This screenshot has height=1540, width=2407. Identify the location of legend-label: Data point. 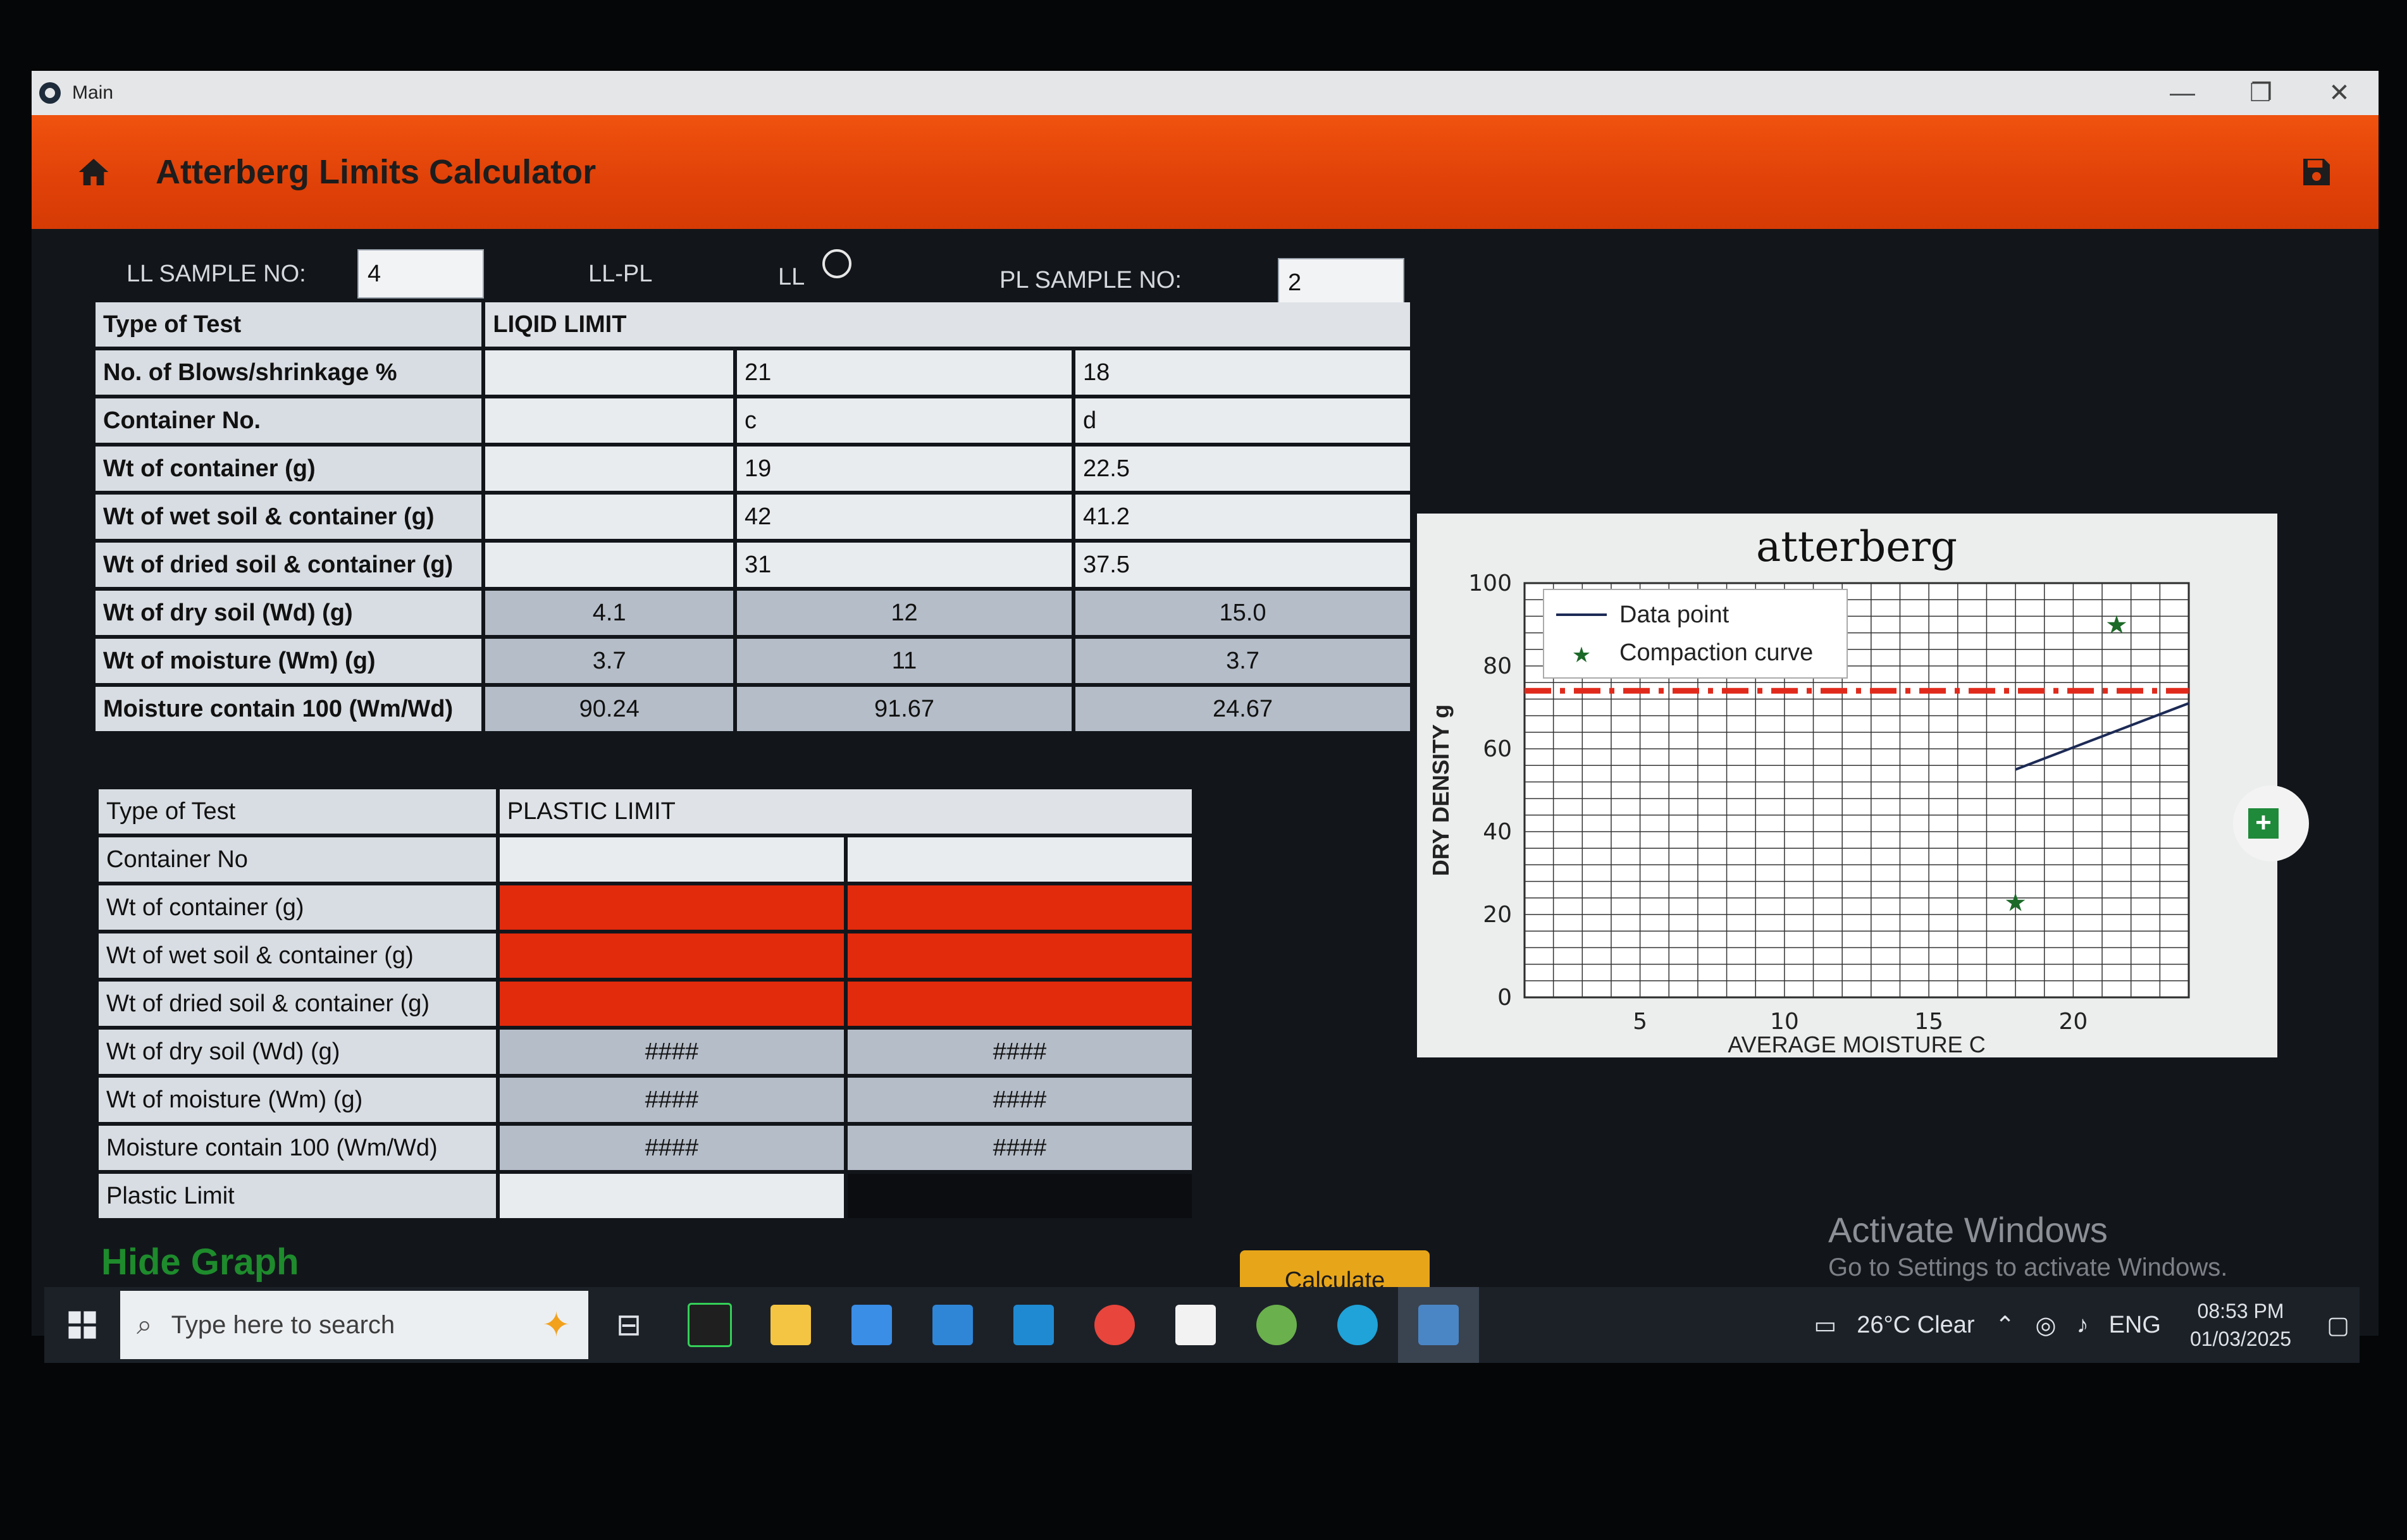
(1674, 615).